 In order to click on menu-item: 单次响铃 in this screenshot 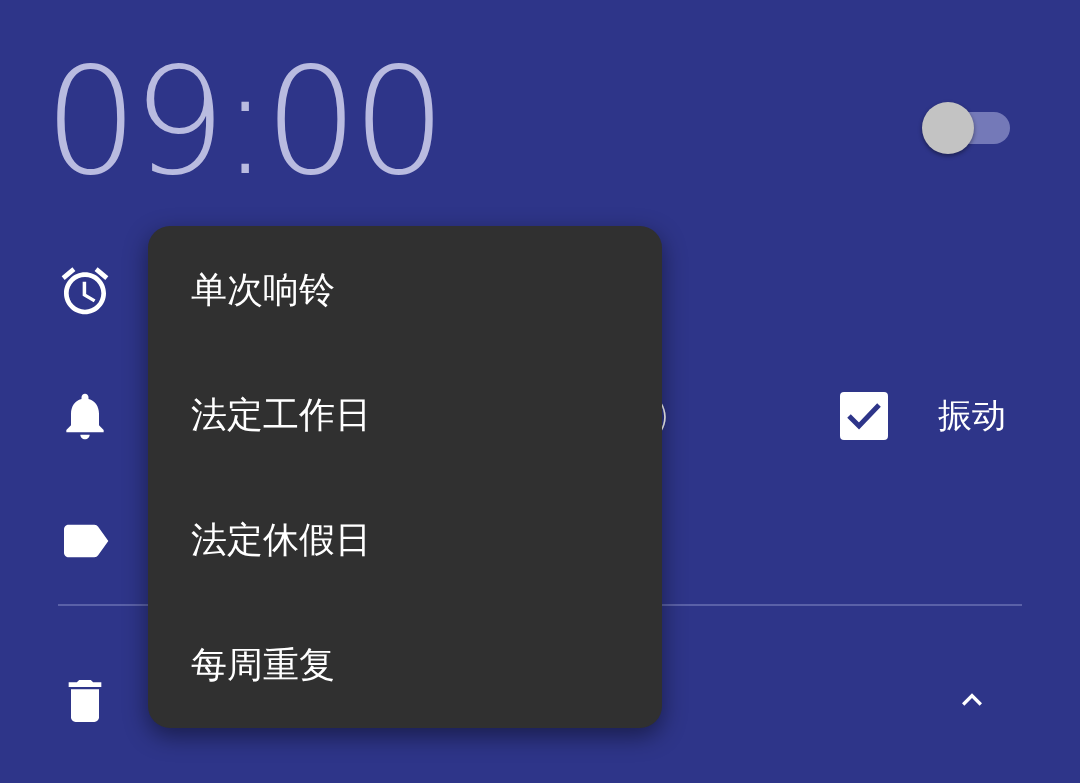, I will do `click(263, 290)`.